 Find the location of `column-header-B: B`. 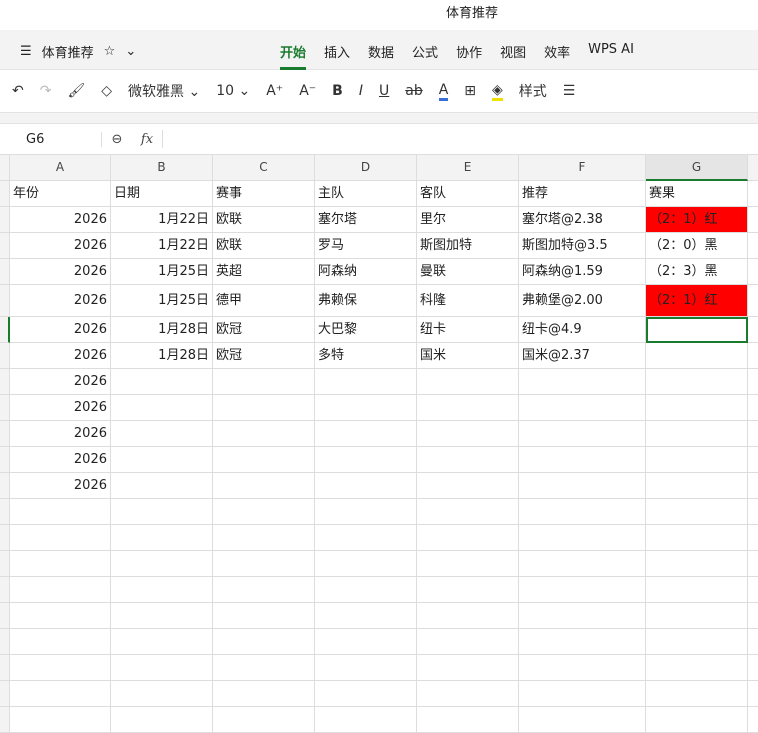

column-header-B: B is located at coordinates (162, 168).